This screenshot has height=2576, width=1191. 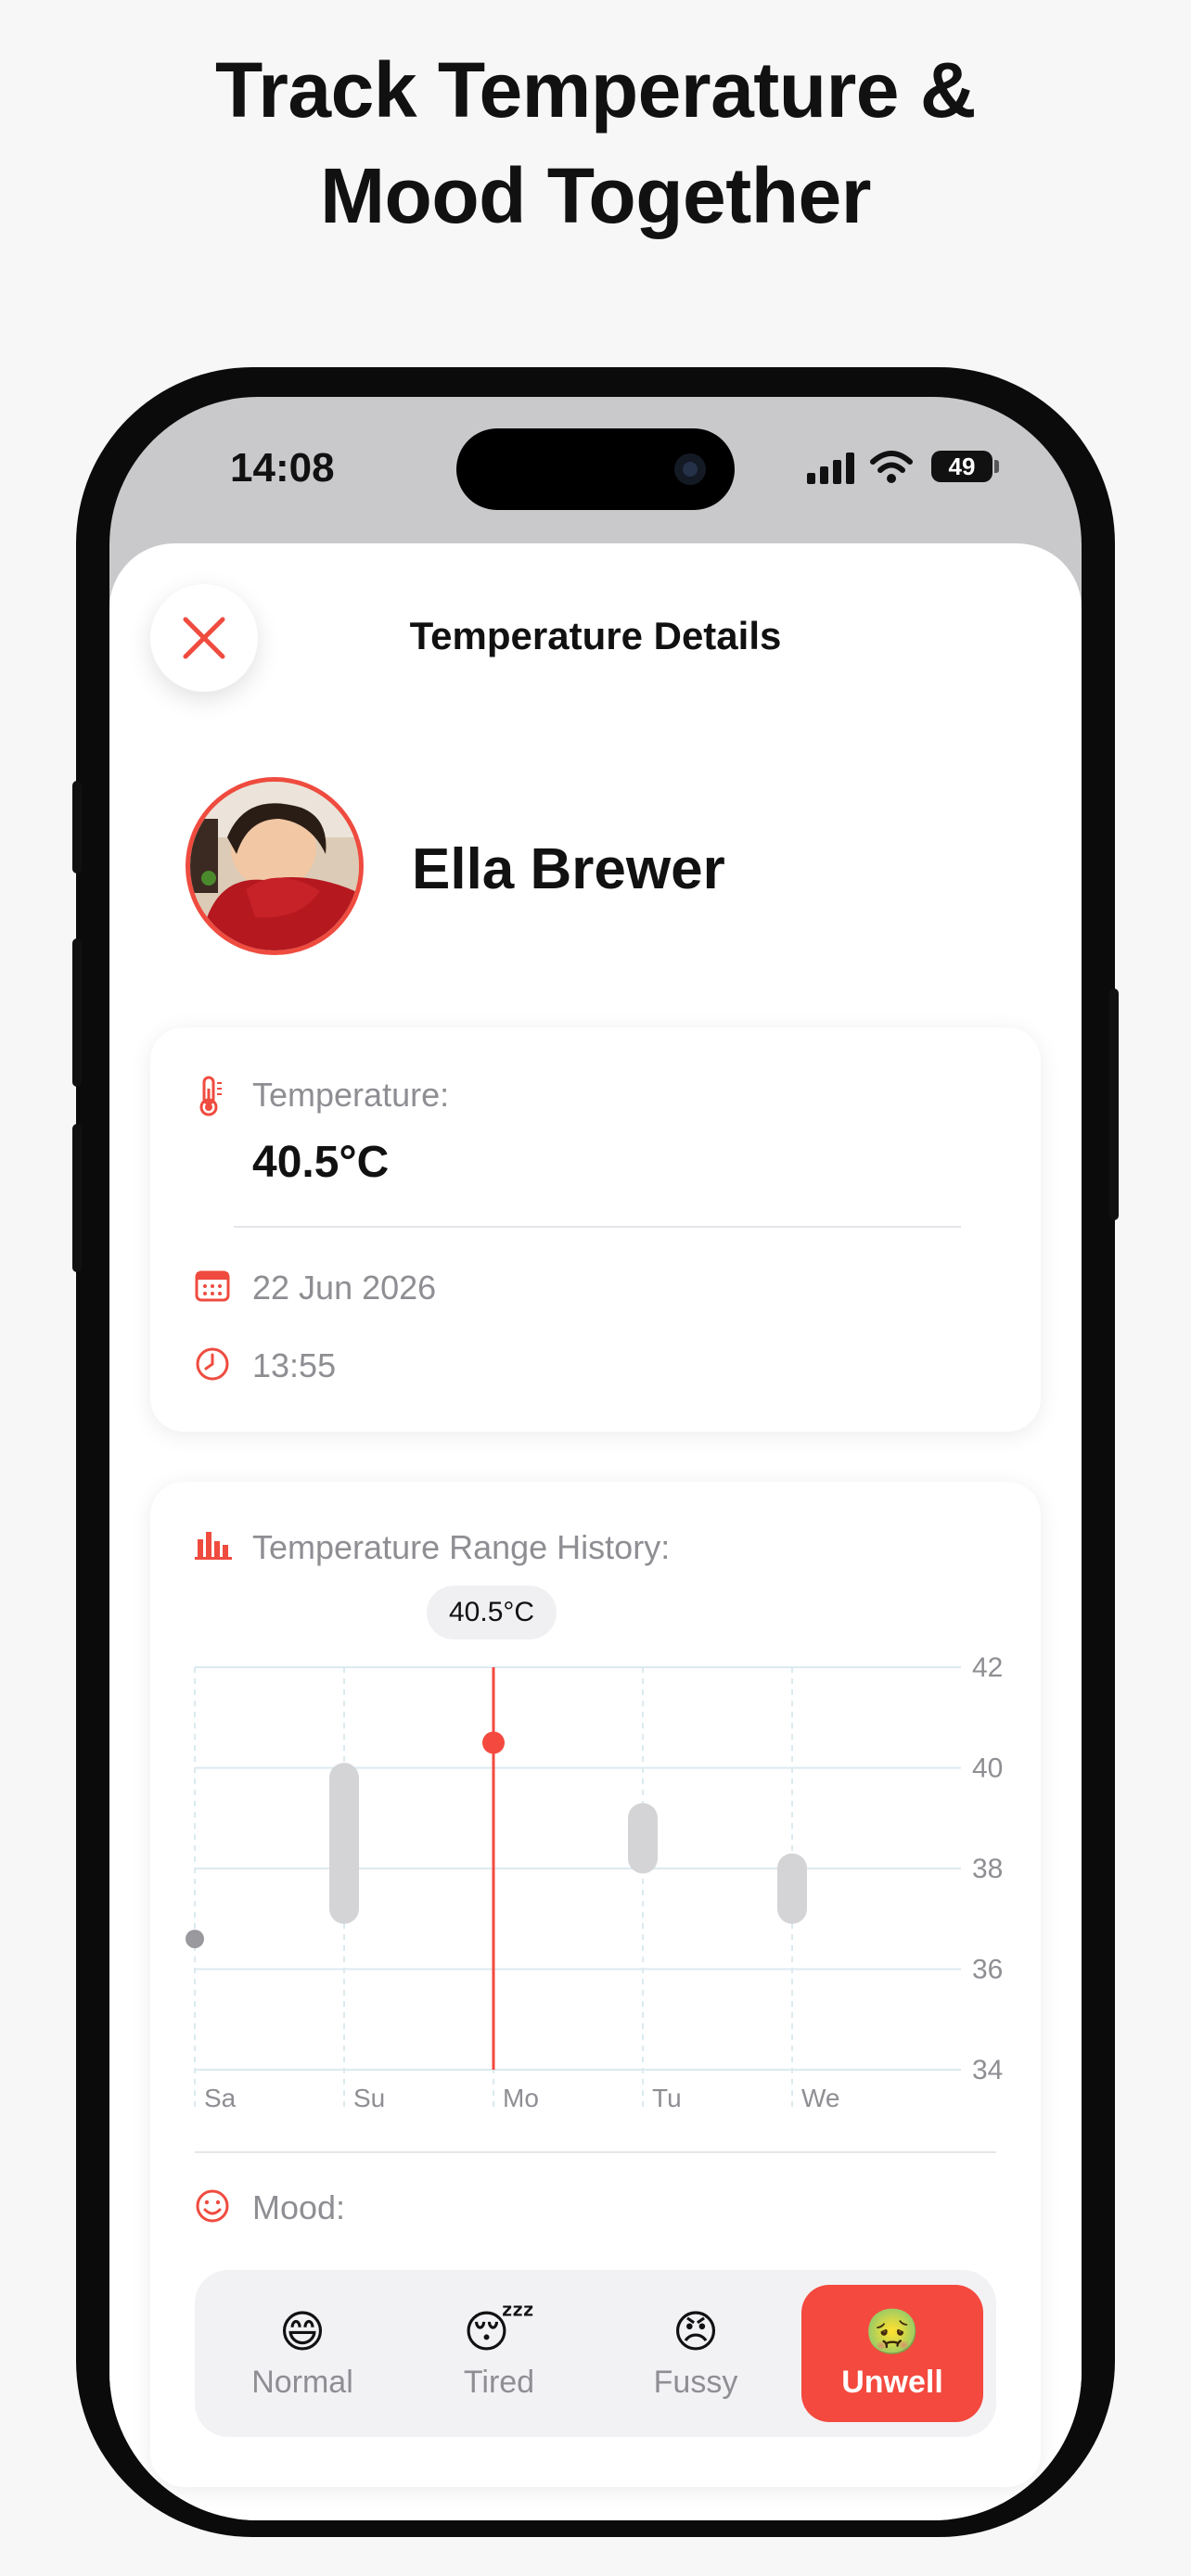 I want to click on smiley-icon, so click(x=212, y=2206).